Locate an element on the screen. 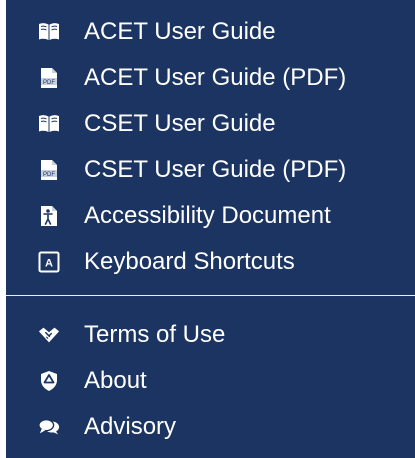 This screenshot has width=415, height=458. menu-item-label: ACET User Guide (PDF) is located at coordinates (215, 77).